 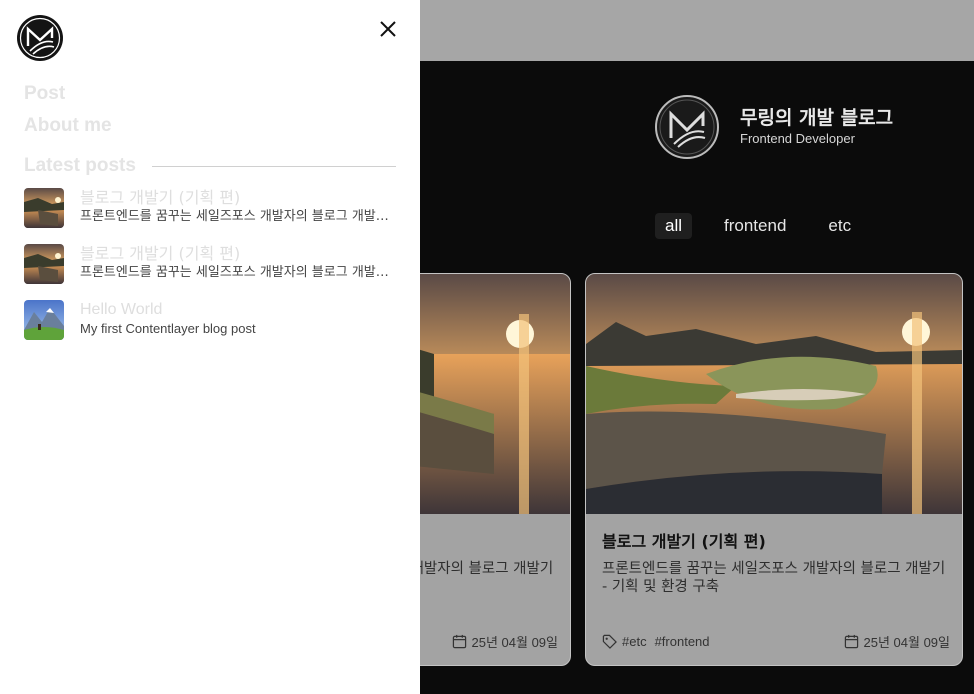 I want to click on divider, so click(x=273, y=166).